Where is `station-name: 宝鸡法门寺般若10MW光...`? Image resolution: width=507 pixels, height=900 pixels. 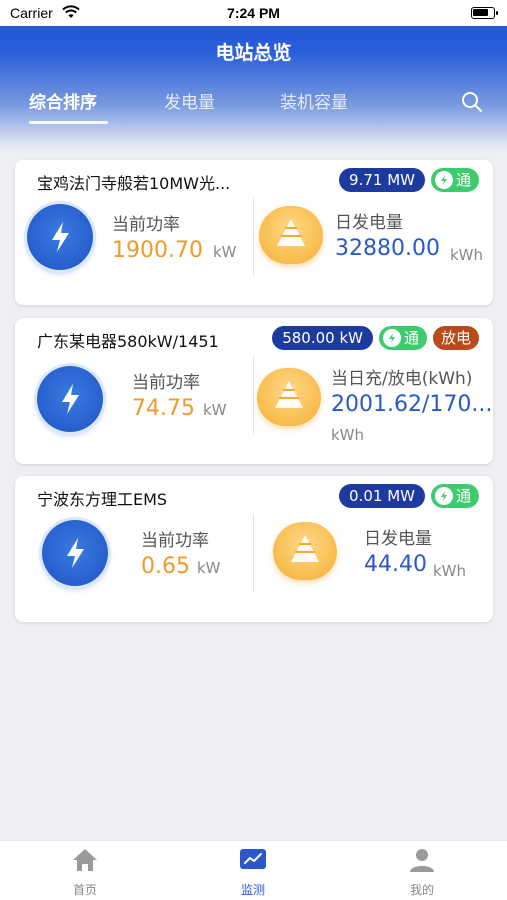
station-name: 宝鸡法门寺般若10MW光... is located at coordinates (134, 183).